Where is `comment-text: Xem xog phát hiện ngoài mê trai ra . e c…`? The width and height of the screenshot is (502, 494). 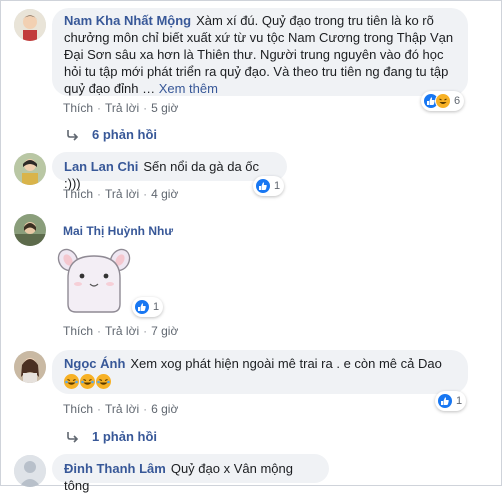 comment-text: Xem xog phát hiện ngoài mê trai ra . e c… is located at coordinates (286, 363).